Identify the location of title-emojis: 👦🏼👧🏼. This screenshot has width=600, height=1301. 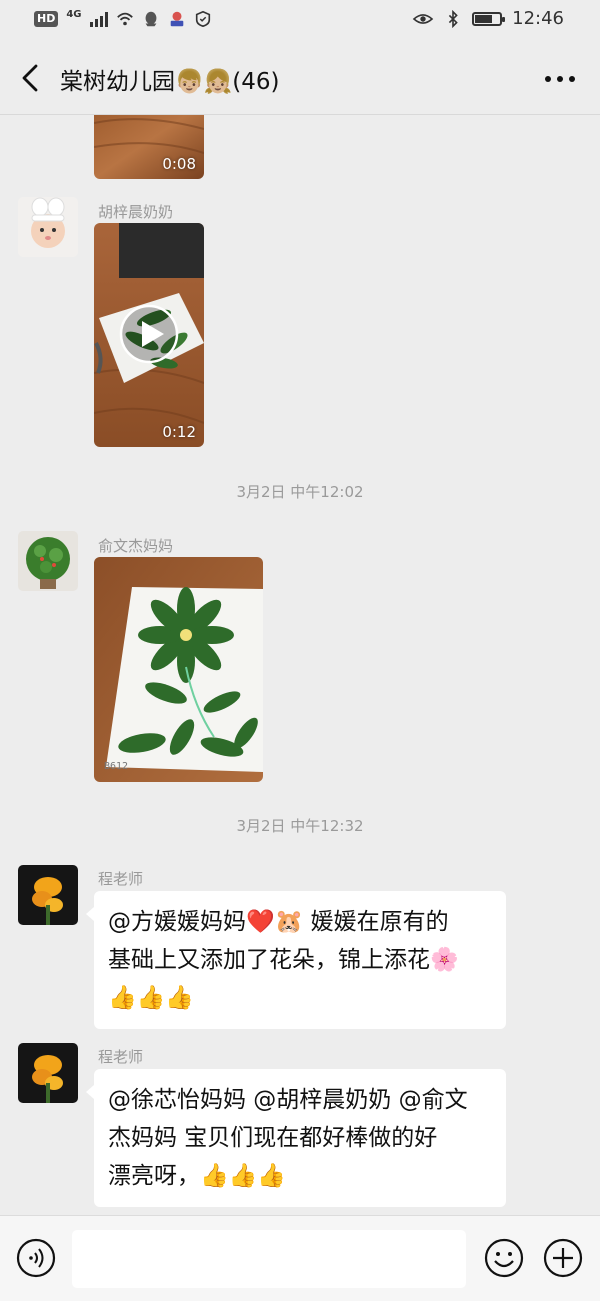
(204, 82).